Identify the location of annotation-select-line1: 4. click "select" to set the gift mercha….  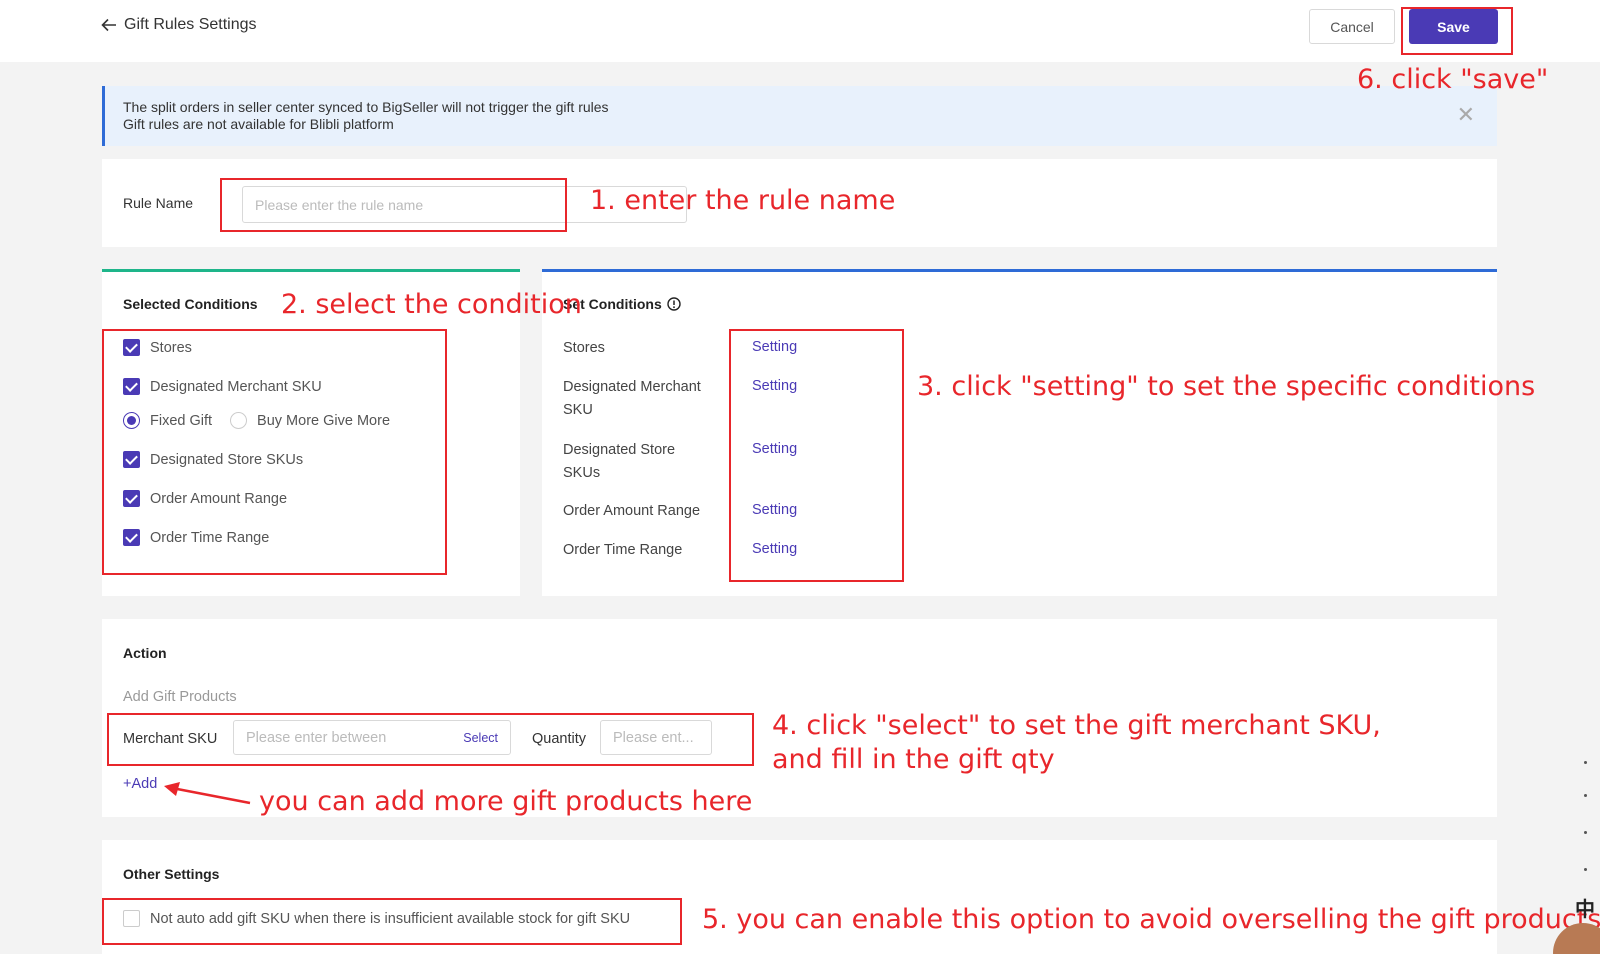
(1076, 725).